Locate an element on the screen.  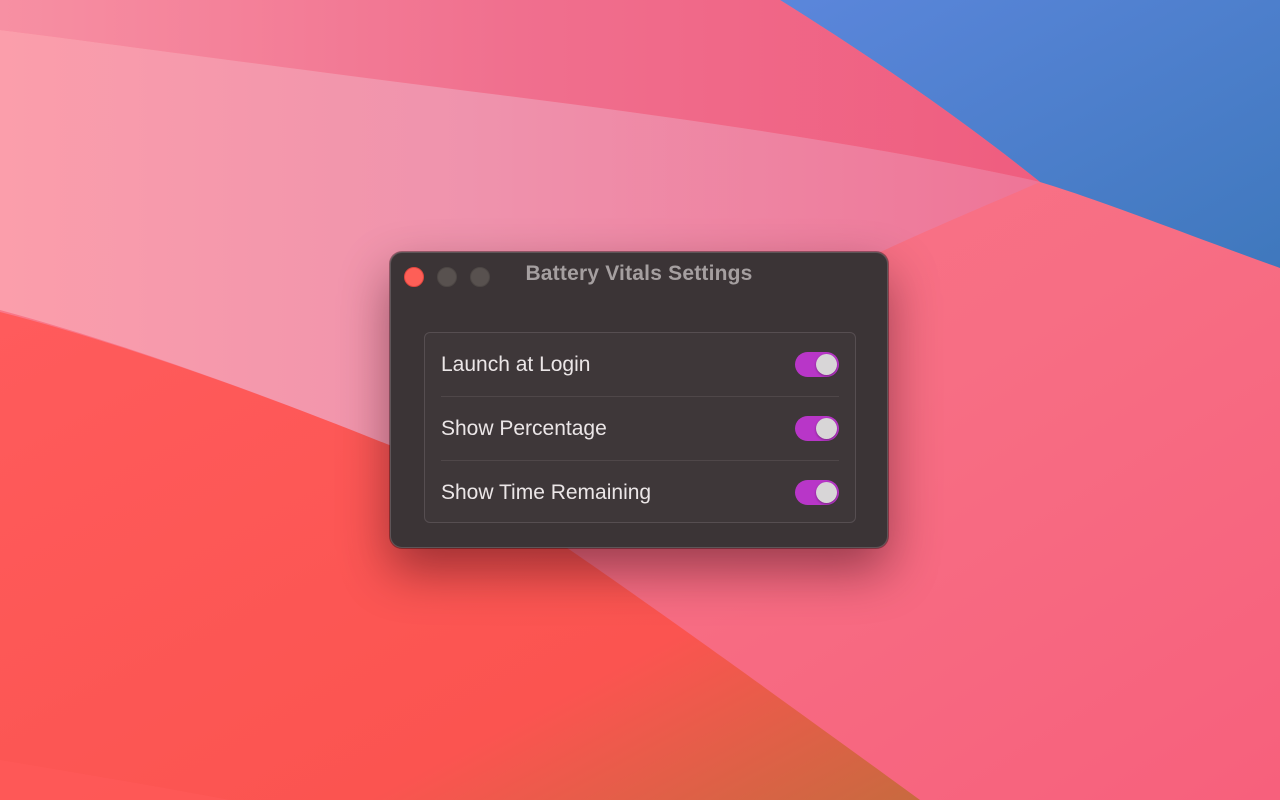
show-percentage-toggle is located at coordinates (817, 428).